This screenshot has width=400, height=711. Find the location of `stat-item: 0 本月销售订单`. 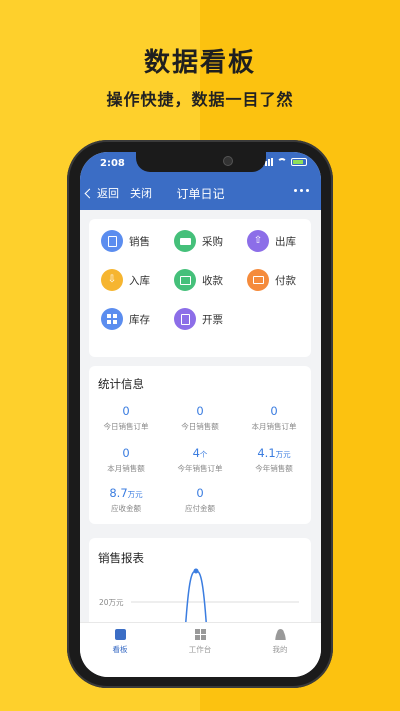

stat-item: 0 本月销售订单 is located at coordinates (274, 418).